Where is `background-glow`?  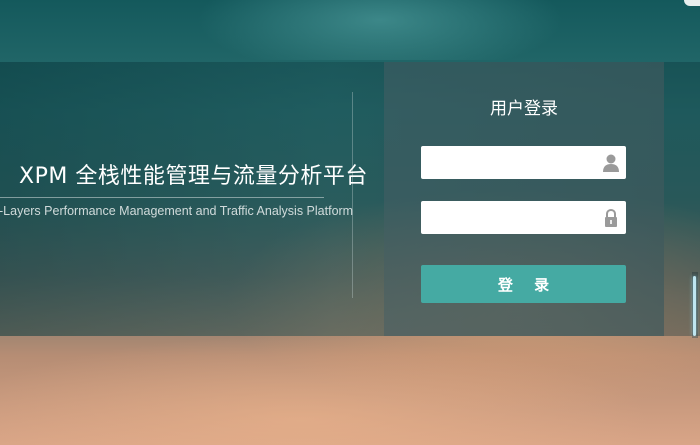 background-glow is located at coordinates (350, 30).